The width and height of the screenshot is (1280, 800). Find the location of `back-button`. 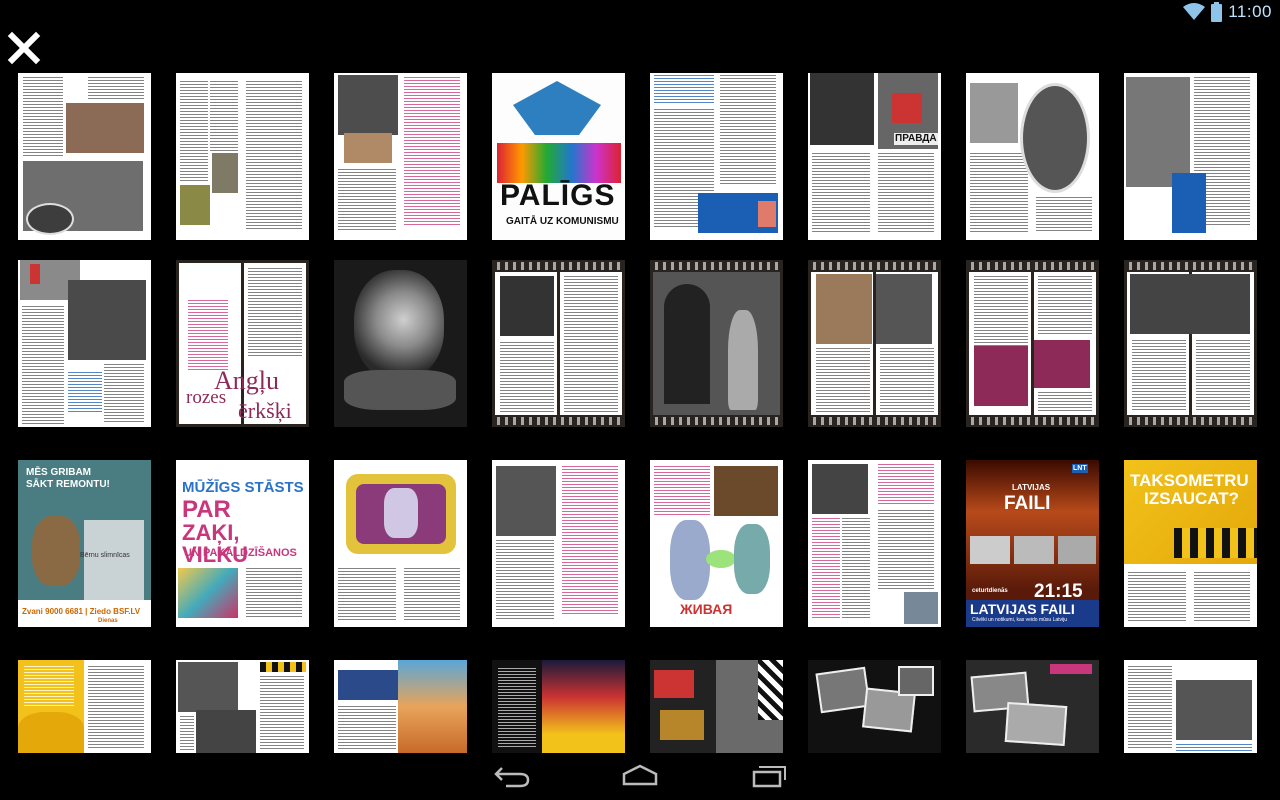

back-button is located at coordinates (512, 777).